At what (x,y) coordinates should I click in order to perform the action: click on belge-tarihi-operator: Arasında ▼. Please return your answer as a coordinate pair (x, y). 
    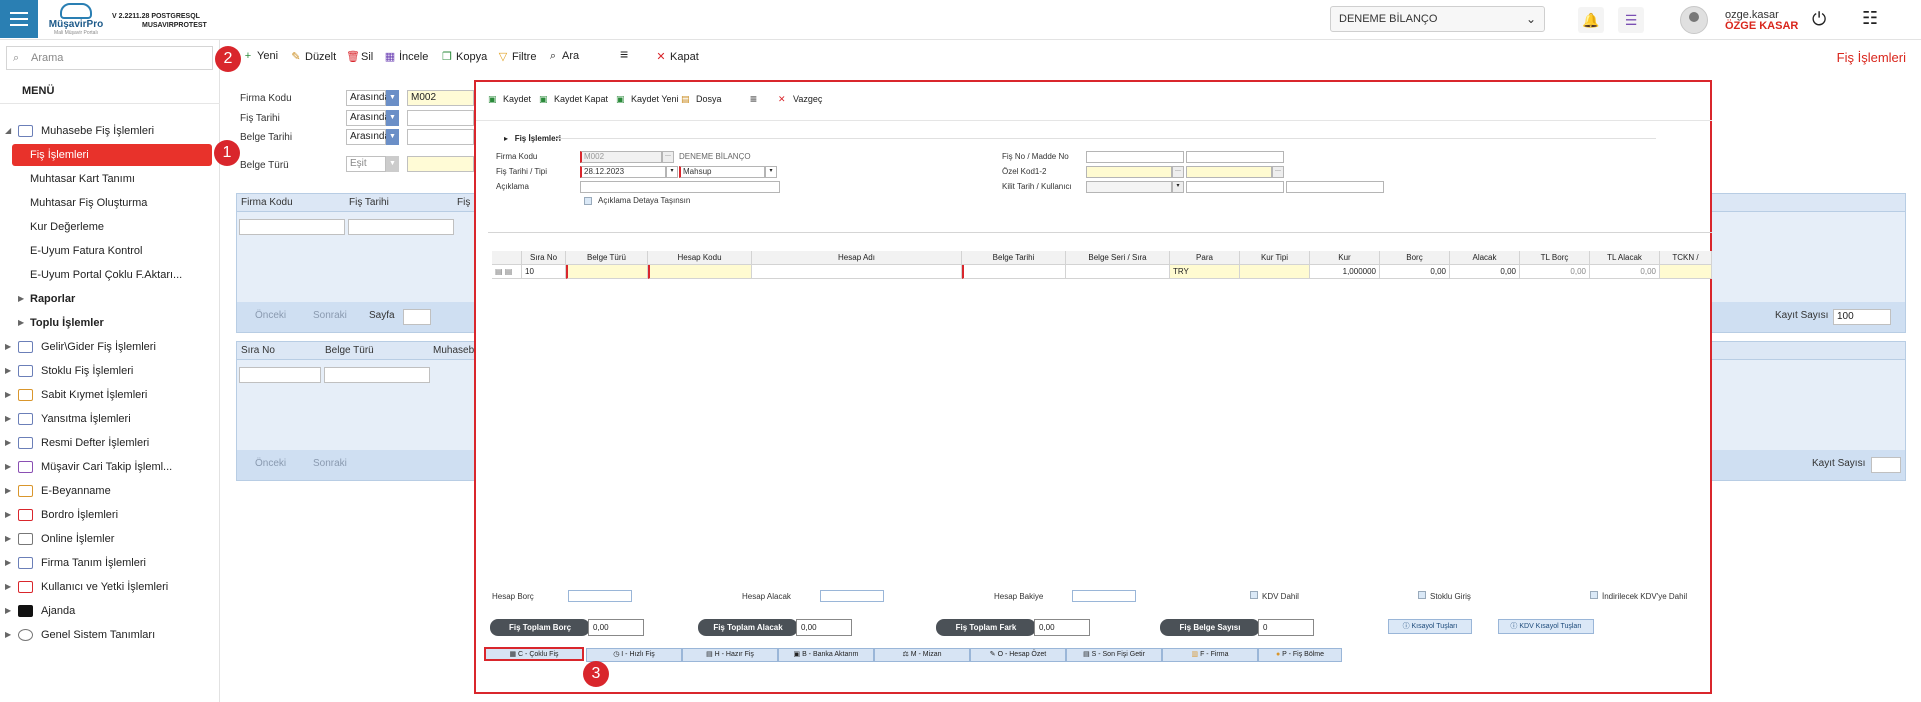
    Looking at the image, I should click on (372, 137).